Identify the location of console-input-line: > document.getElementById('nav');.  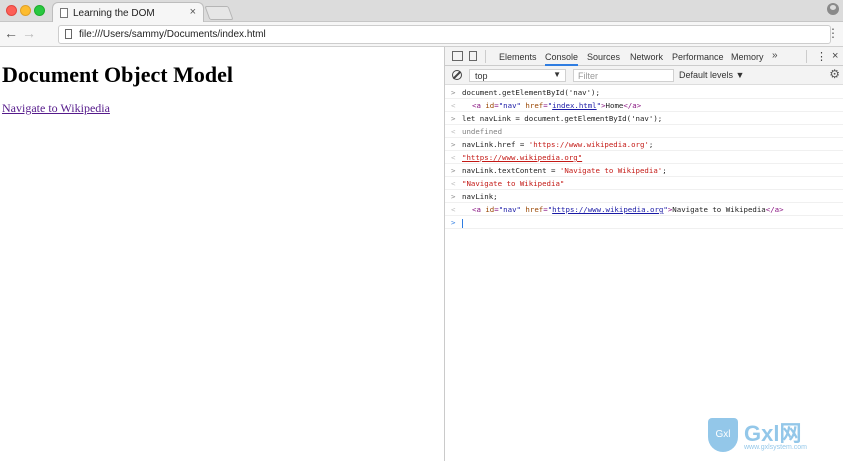
(644, 92).